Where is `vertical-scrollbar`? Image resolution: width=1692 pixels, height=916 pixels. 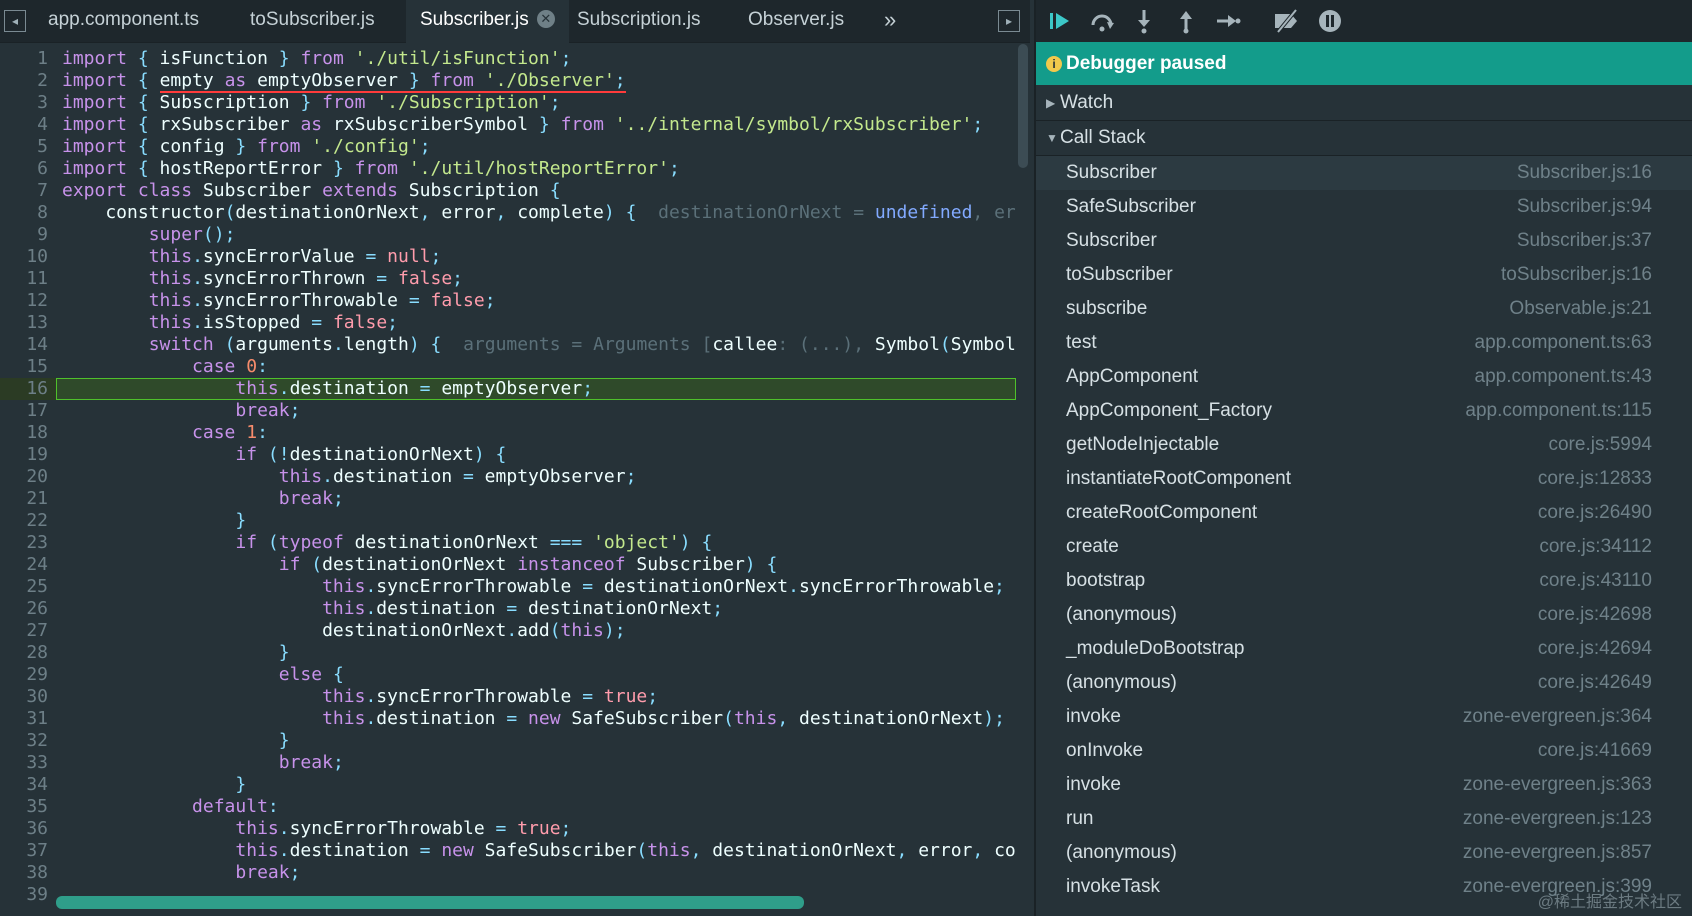 vertical-scrollbar is located at coordinates (1023, 106).